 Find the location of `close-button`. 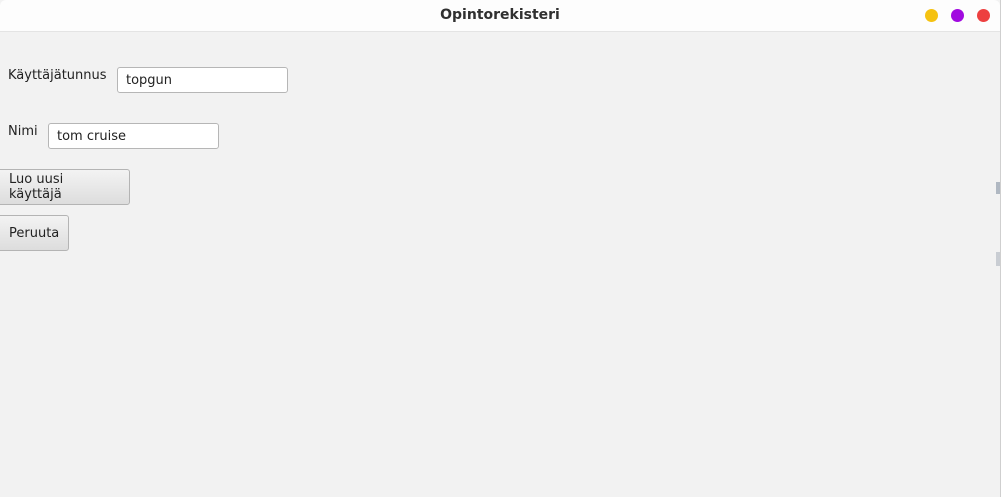

close-button is located at coordinates (983, 15).